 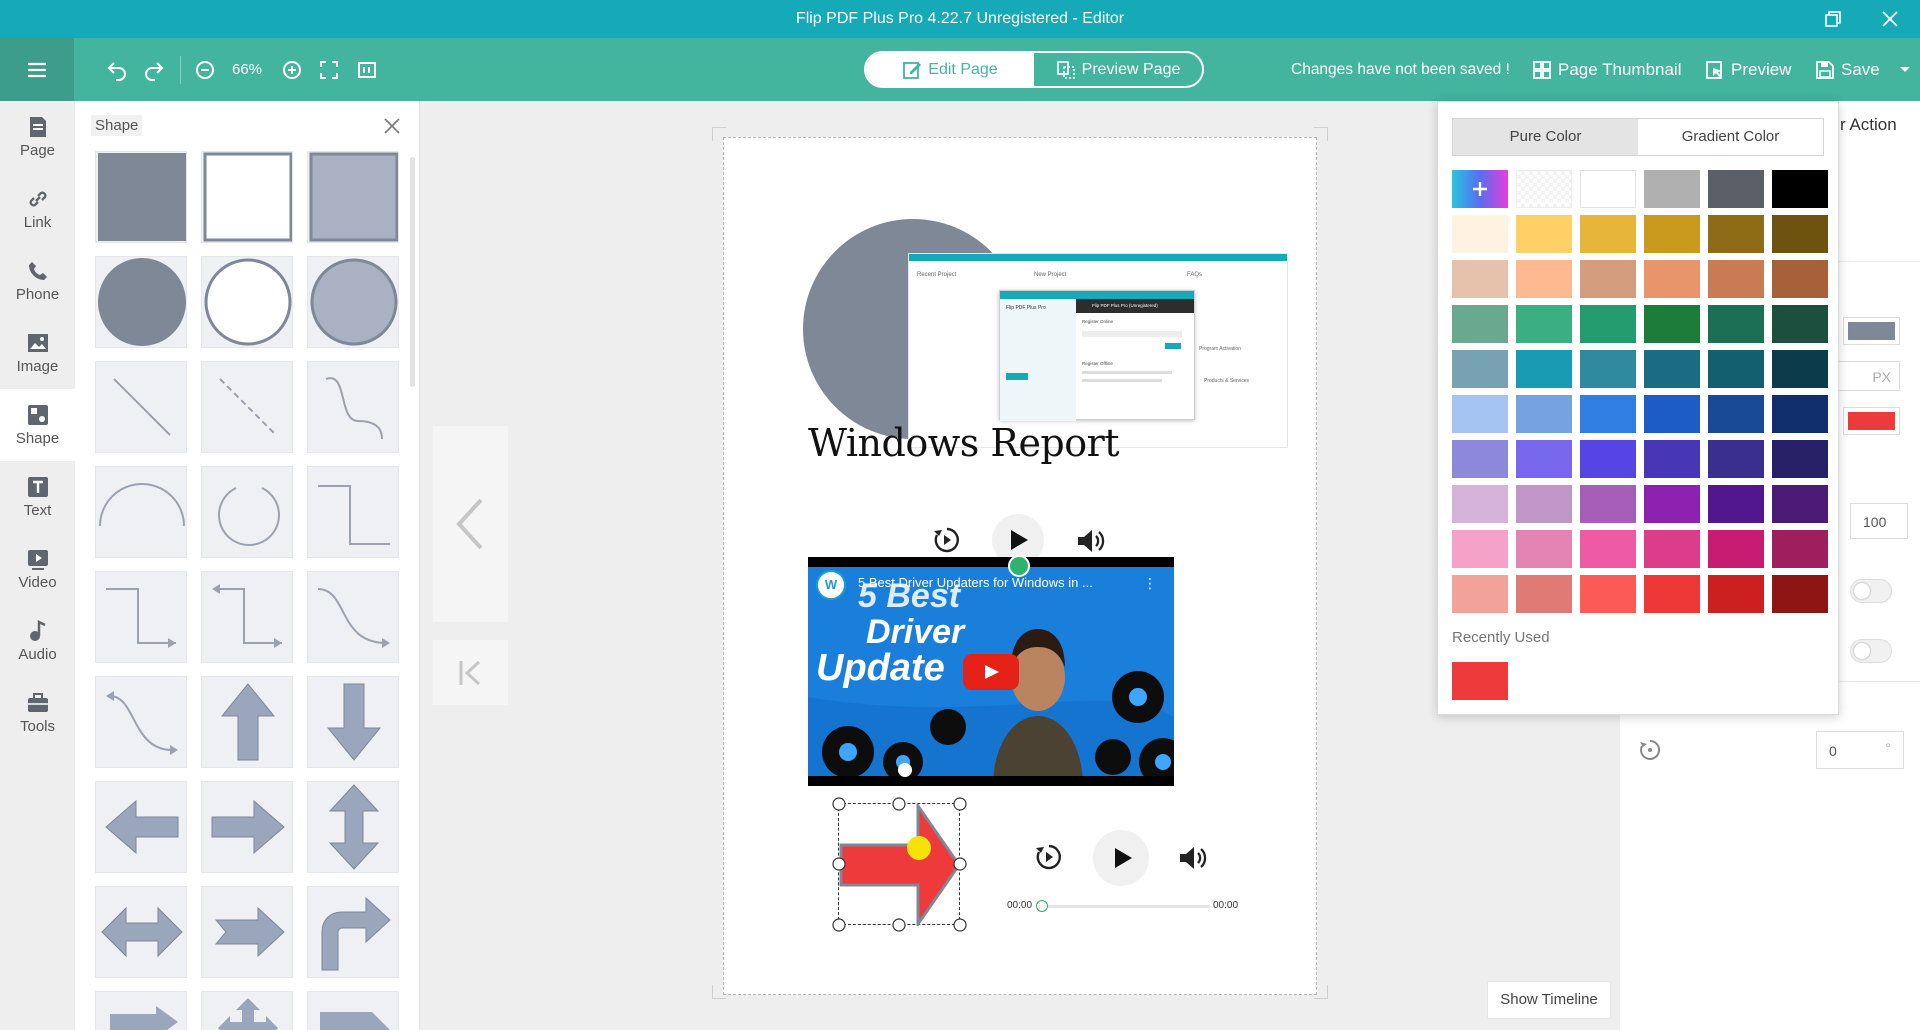 What do you see at coordinates (1549, 1000) in the screenshot?
I see `show-timeline-button: Show Timeline` at bounding box center [1549, 1000].